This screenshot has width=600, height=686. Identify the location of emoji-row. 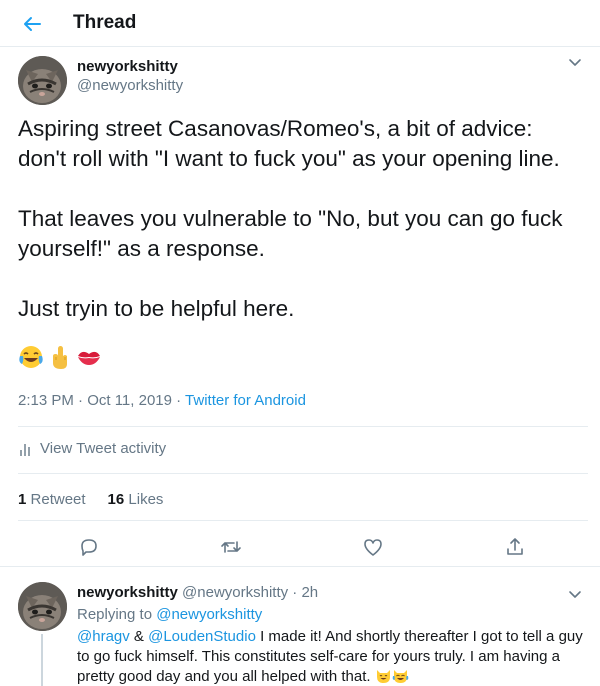
(60, 357).